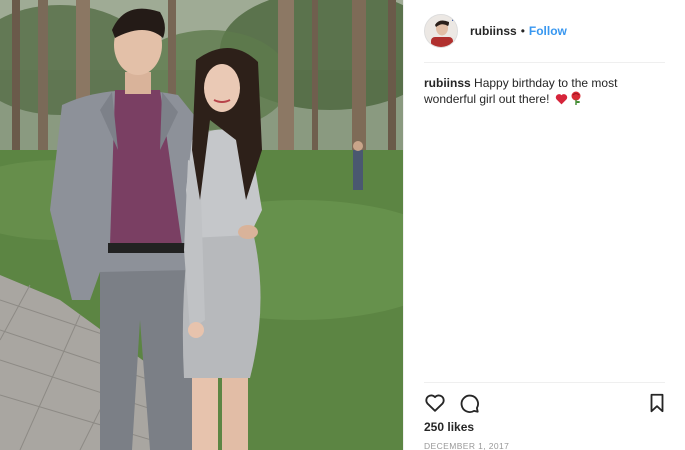  I want to click on post-date: DECEMBER 1, 2017, so click(467, 445).